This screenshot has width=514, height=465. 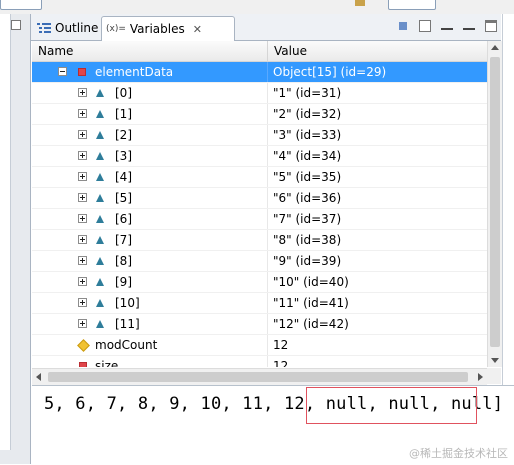 I want to click on horizontal-scroll-thumb, so click(x=258, y=377).